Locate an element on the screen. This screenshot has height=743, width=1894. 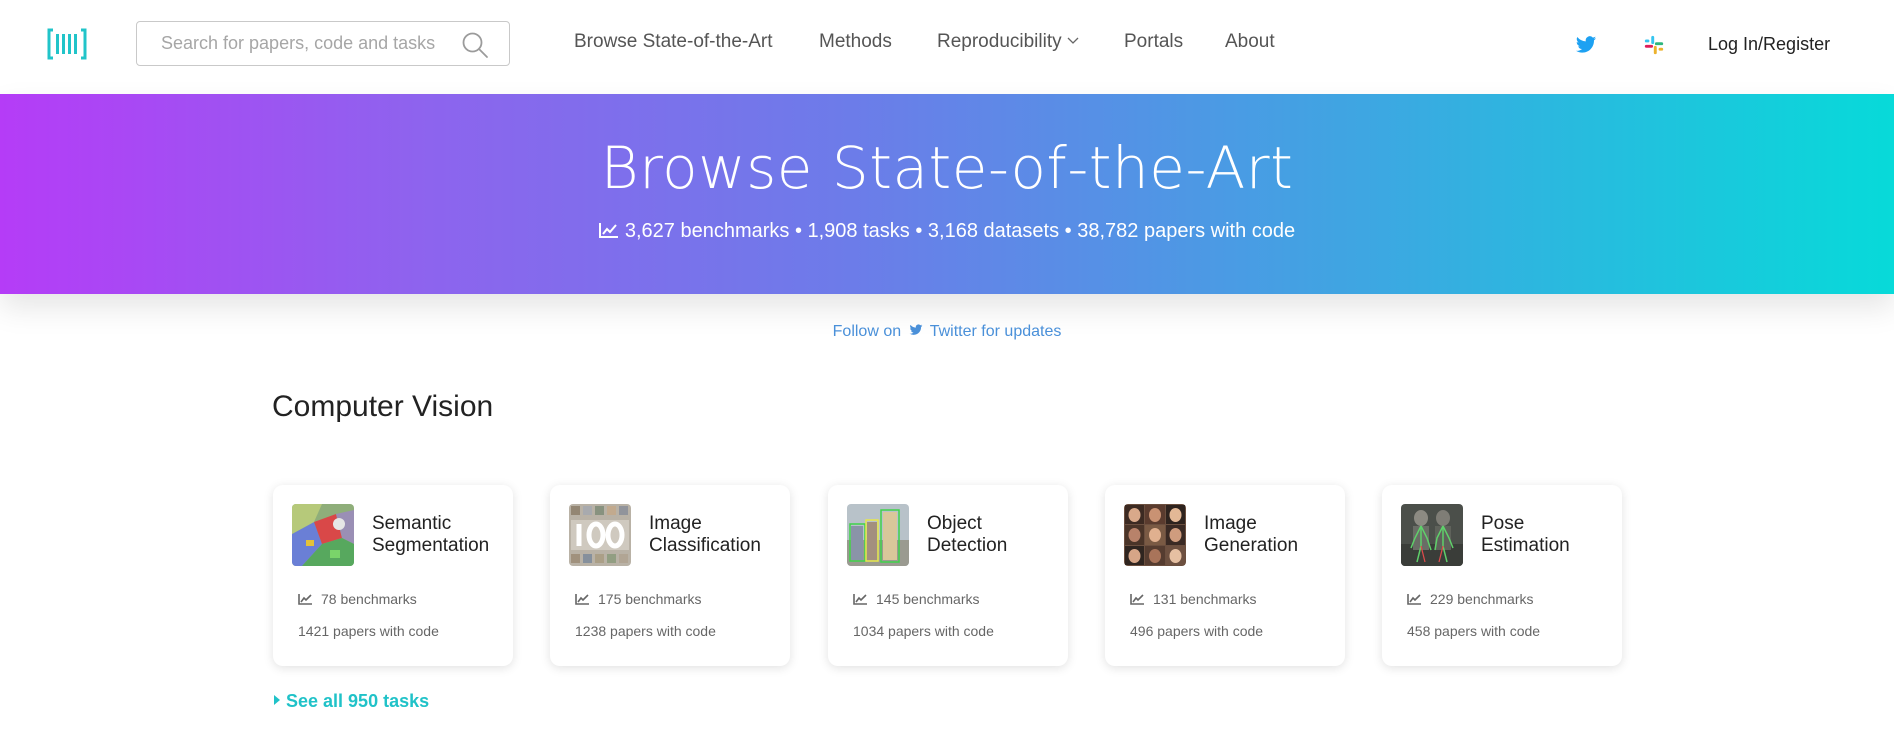
follow-prefix: Follow on is located at coordinates (867, 331).